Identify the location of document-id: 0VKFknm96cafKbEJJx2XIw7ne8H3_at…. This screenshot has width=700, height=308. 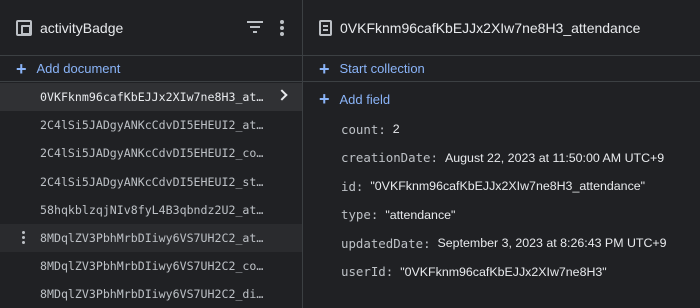
(152, 97).